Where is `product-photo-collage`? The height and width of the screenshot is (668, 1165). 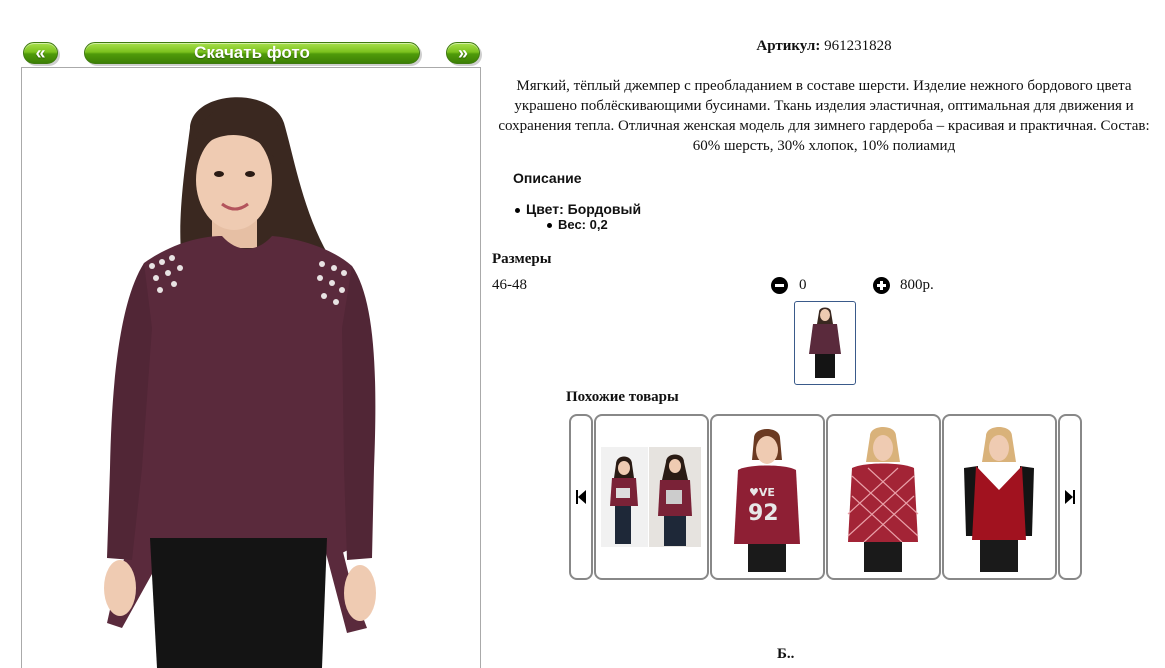
product-photo-collage is located at coordinates (651, 497).